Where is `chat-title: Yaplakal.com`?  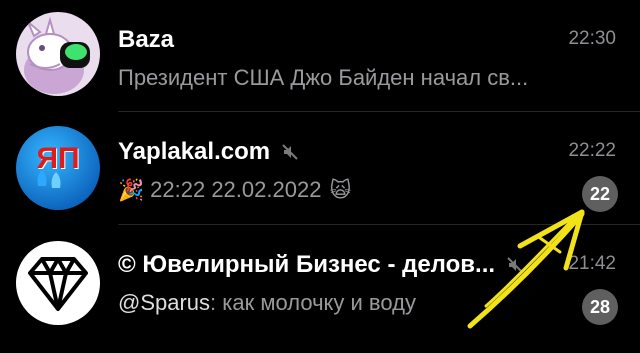
chat-title: Yaplakal.com is located at coordinates (194, 151).